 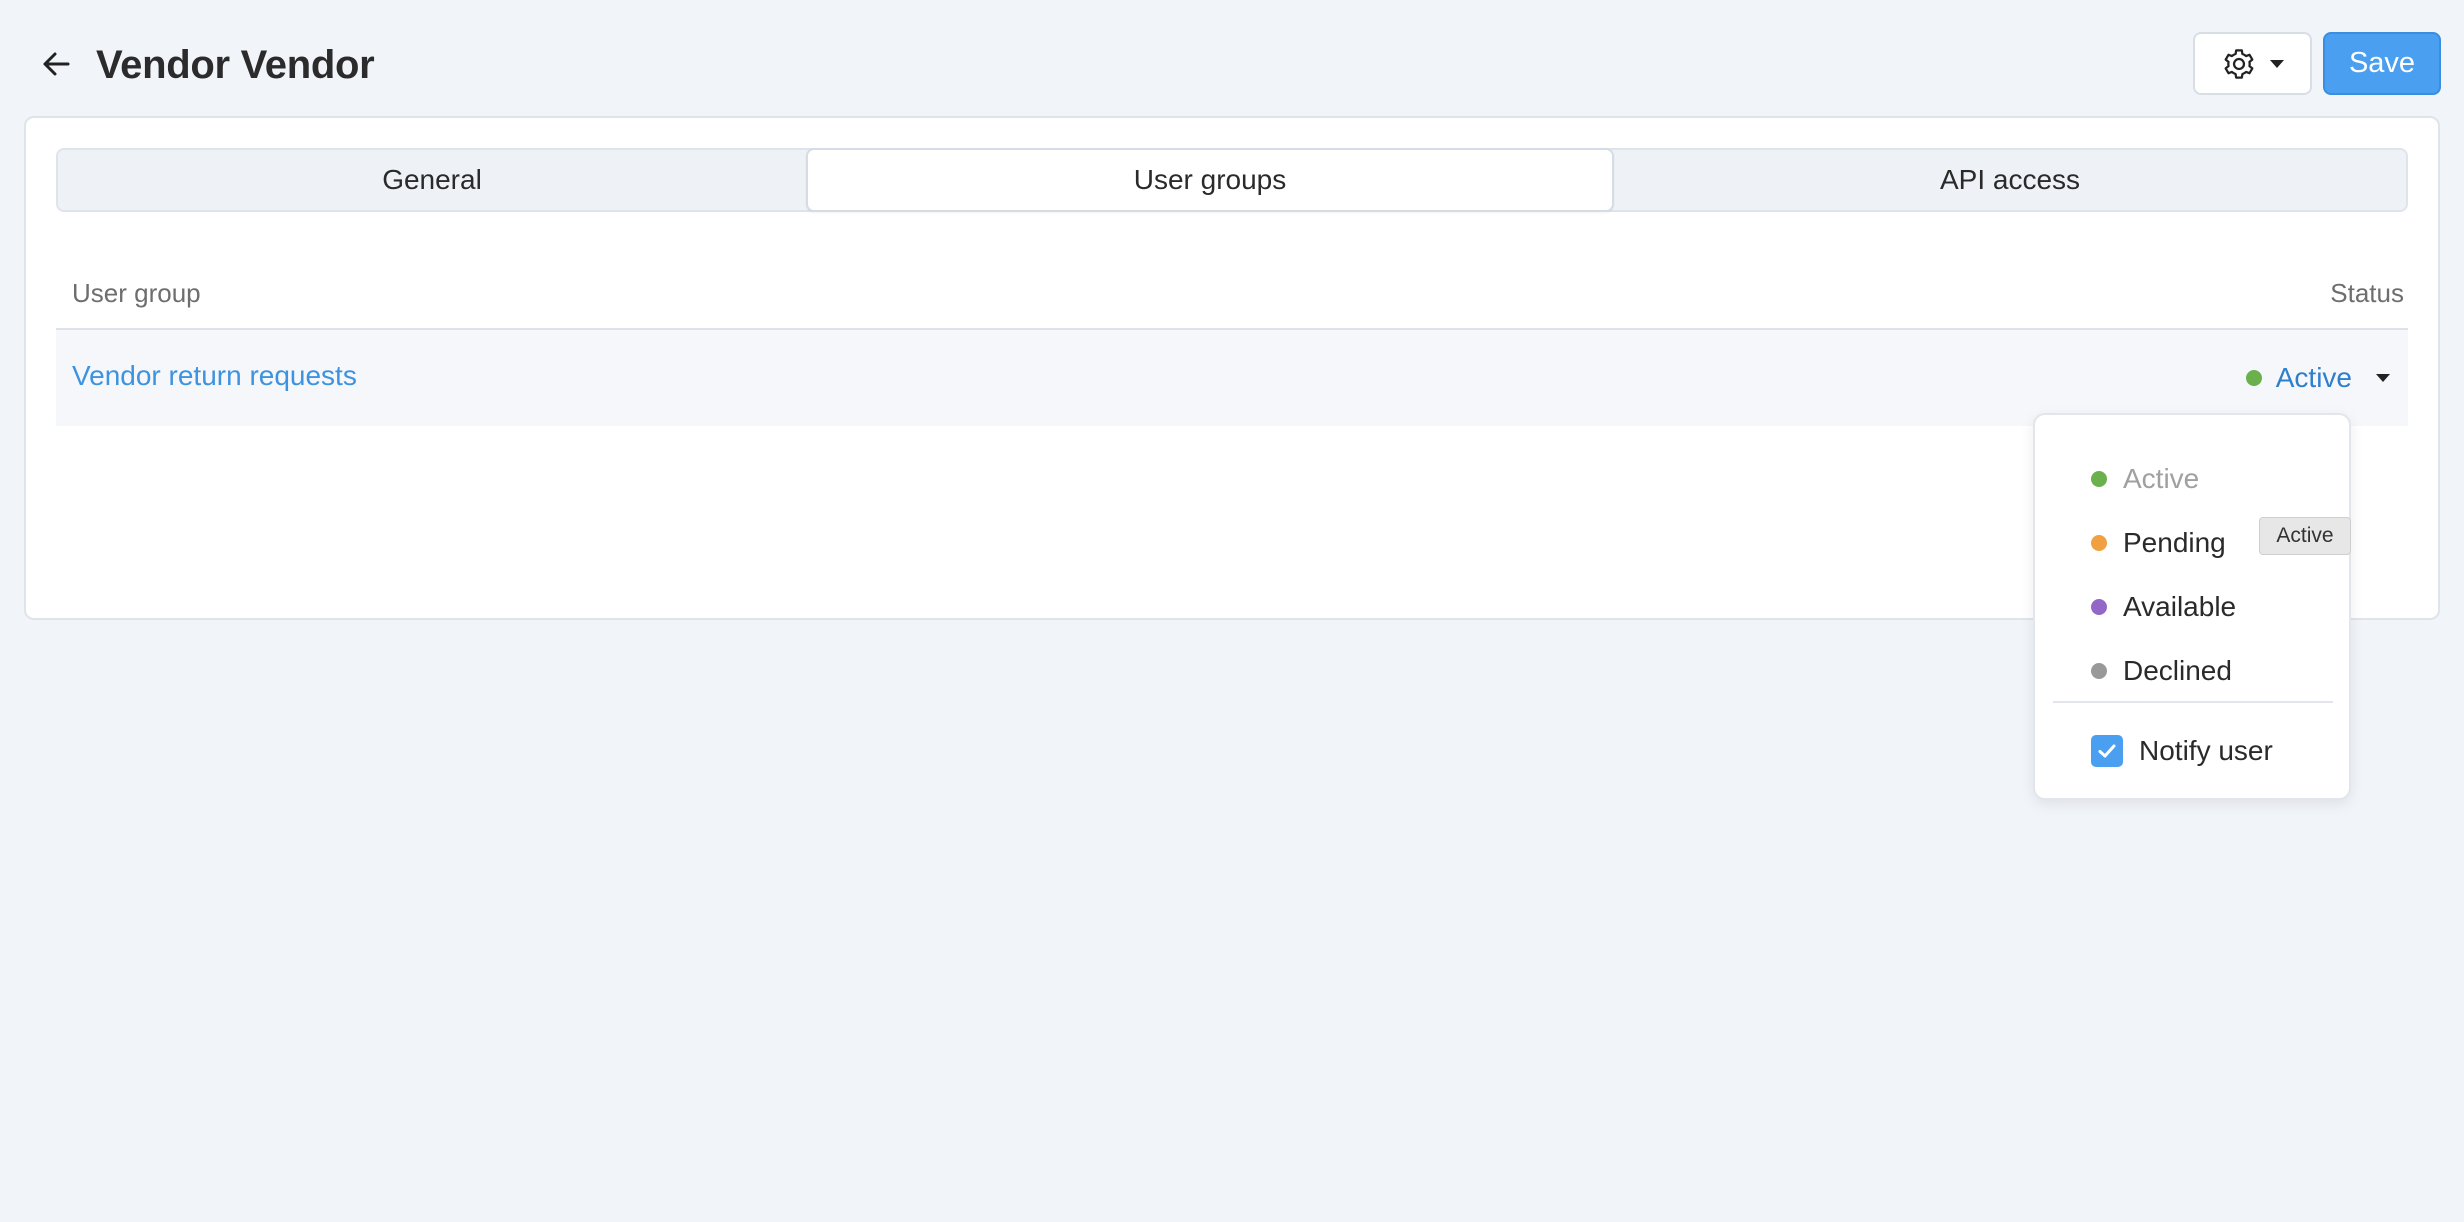 What do you see at coordinates (2193, 702) in the screenshot?
I see `menu-divider` at bounding box center [2193, 702].